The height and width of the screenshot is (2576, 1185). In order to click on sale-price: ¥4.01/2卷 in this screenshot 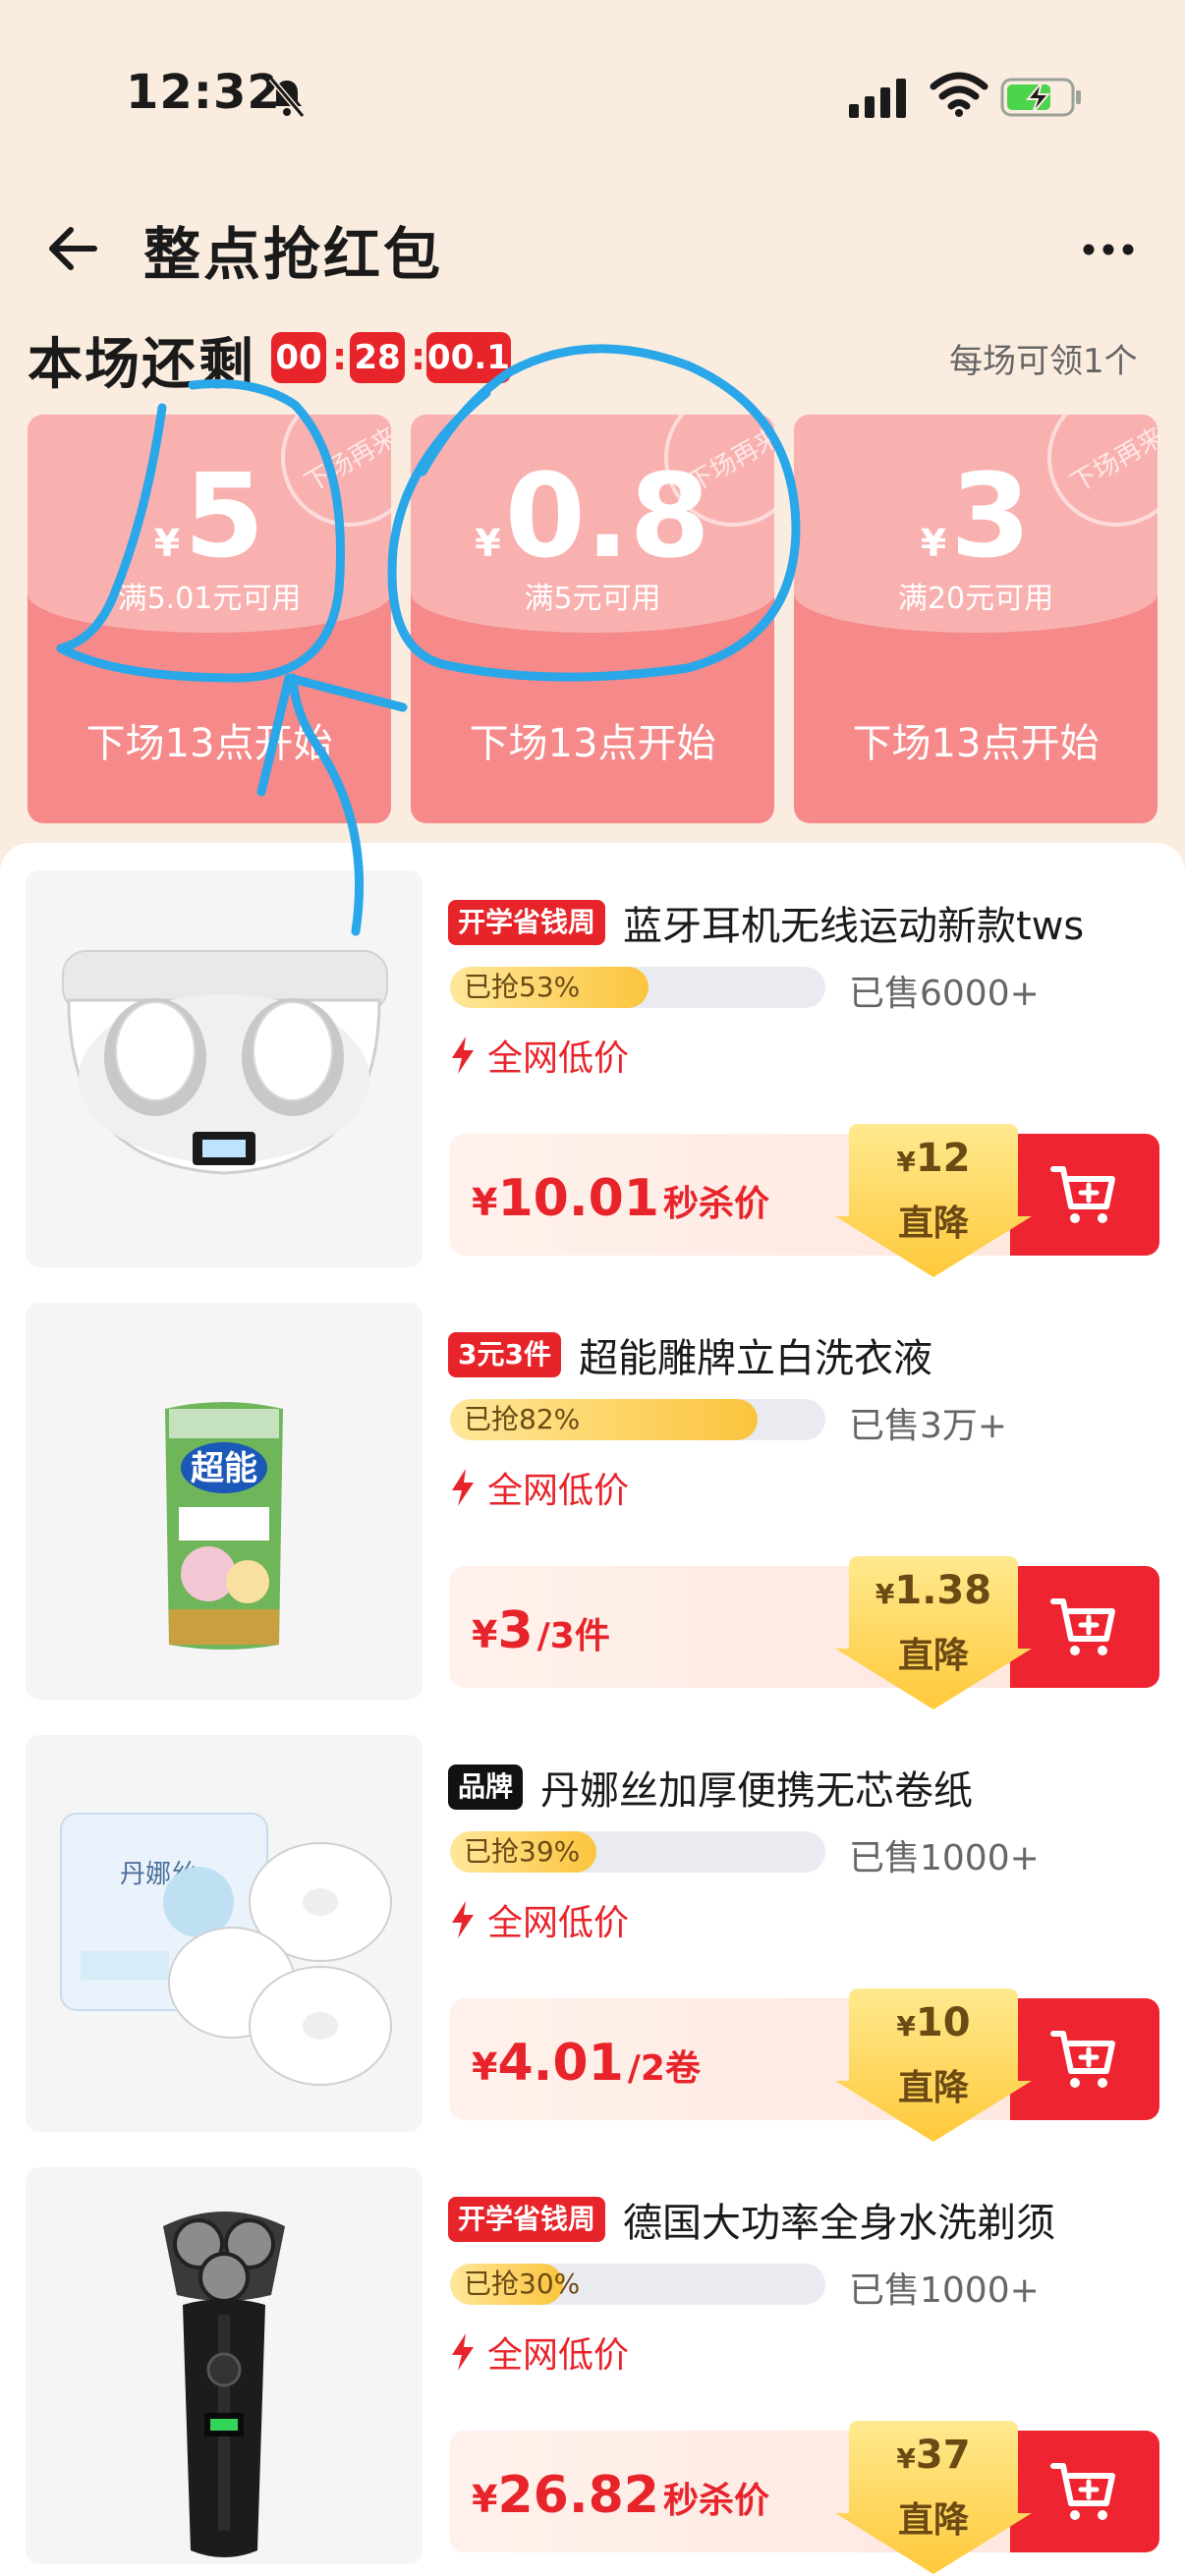, I will do `click(587, 2063)`.